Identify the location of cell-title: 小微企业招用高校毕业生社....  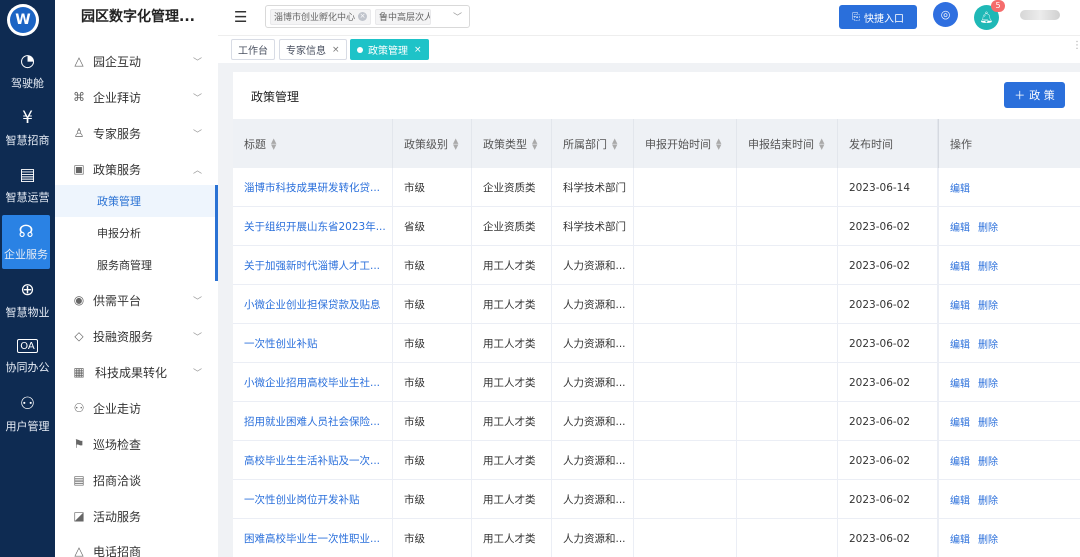
(313, 382).